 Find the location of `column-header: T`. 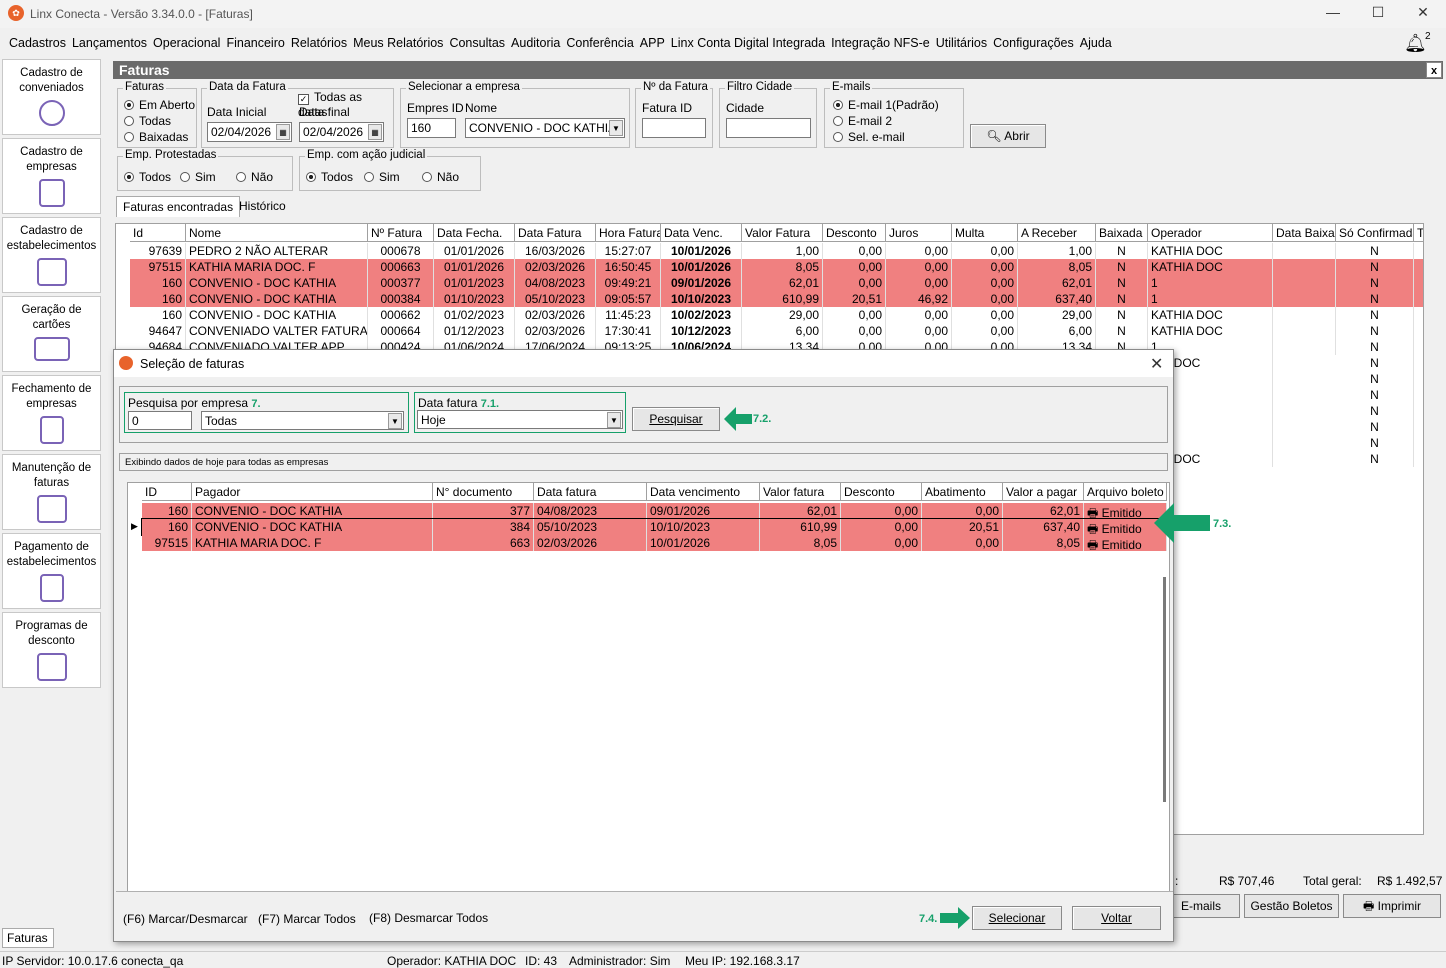

column-header: T is located at coordinates (1418, 233).